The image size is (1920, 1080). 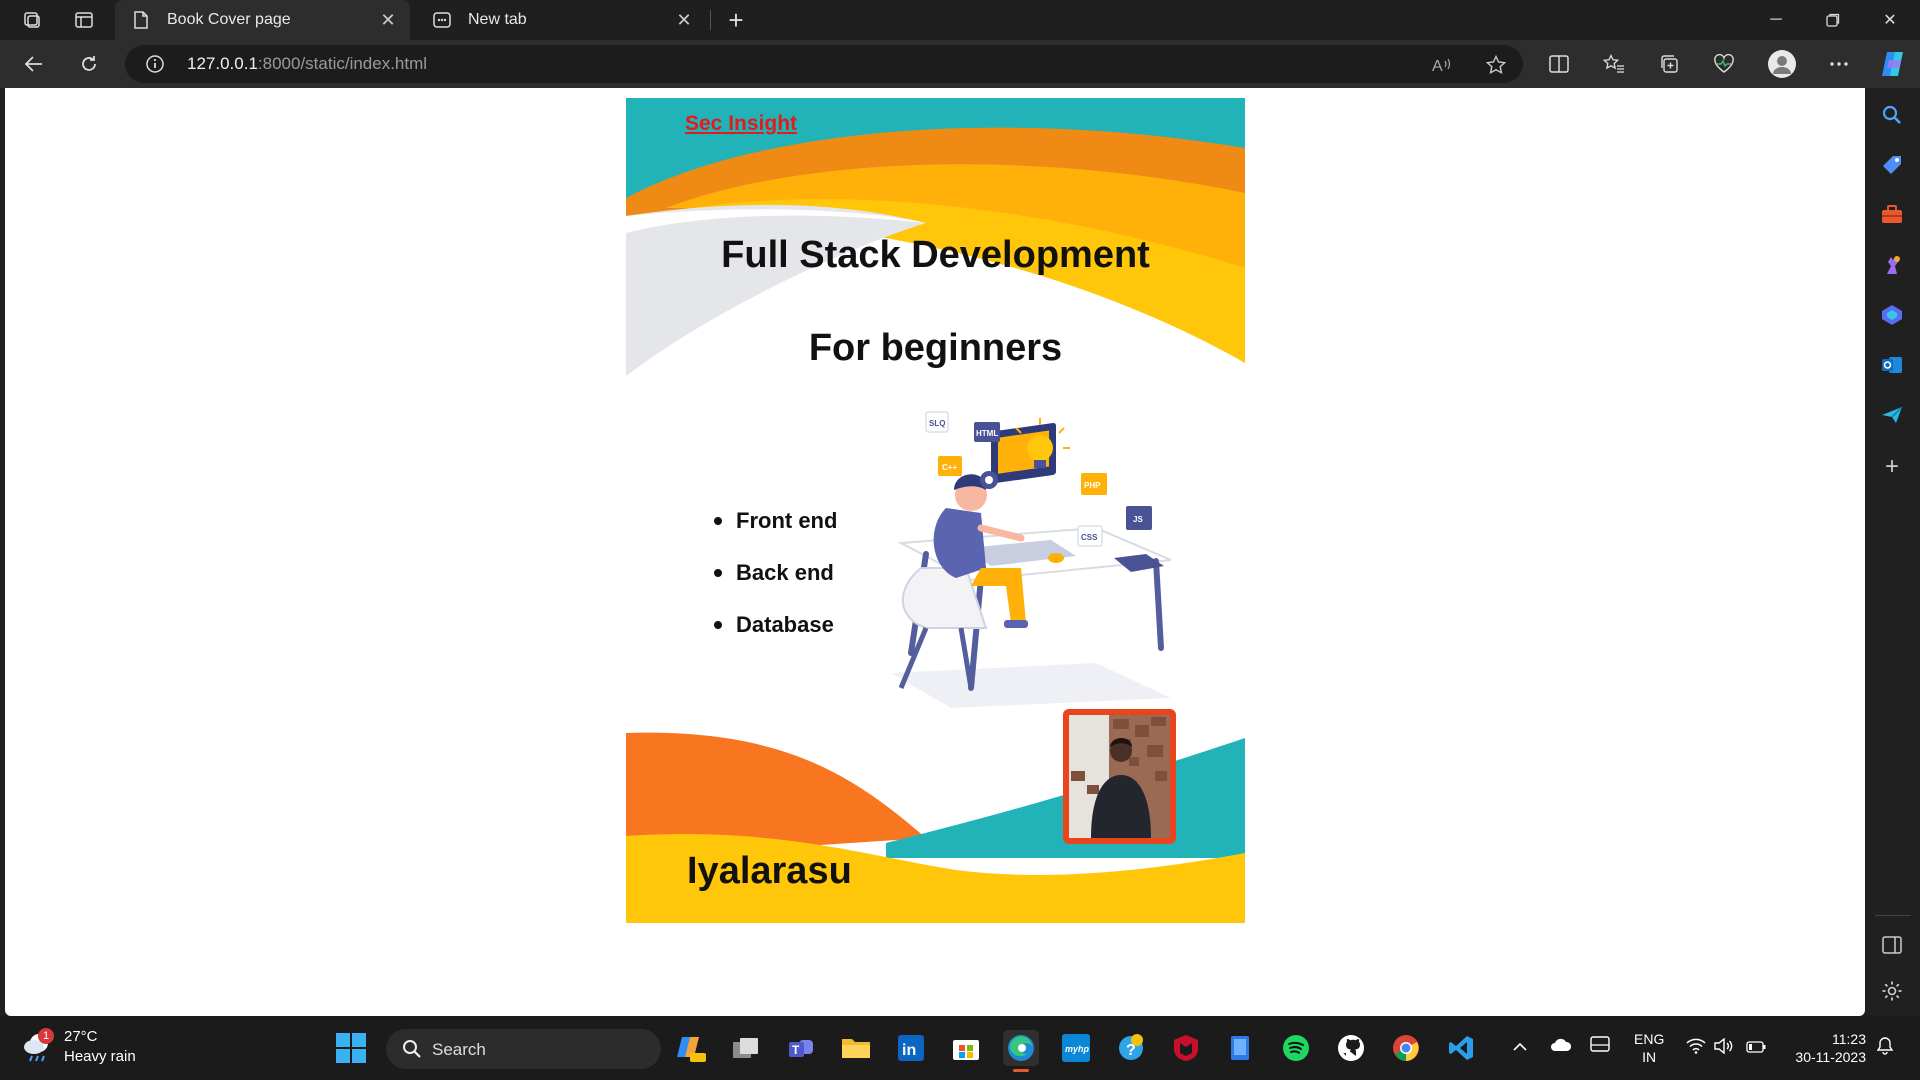 I want to click on send-drop-icon, so click(x=1892, y=415).